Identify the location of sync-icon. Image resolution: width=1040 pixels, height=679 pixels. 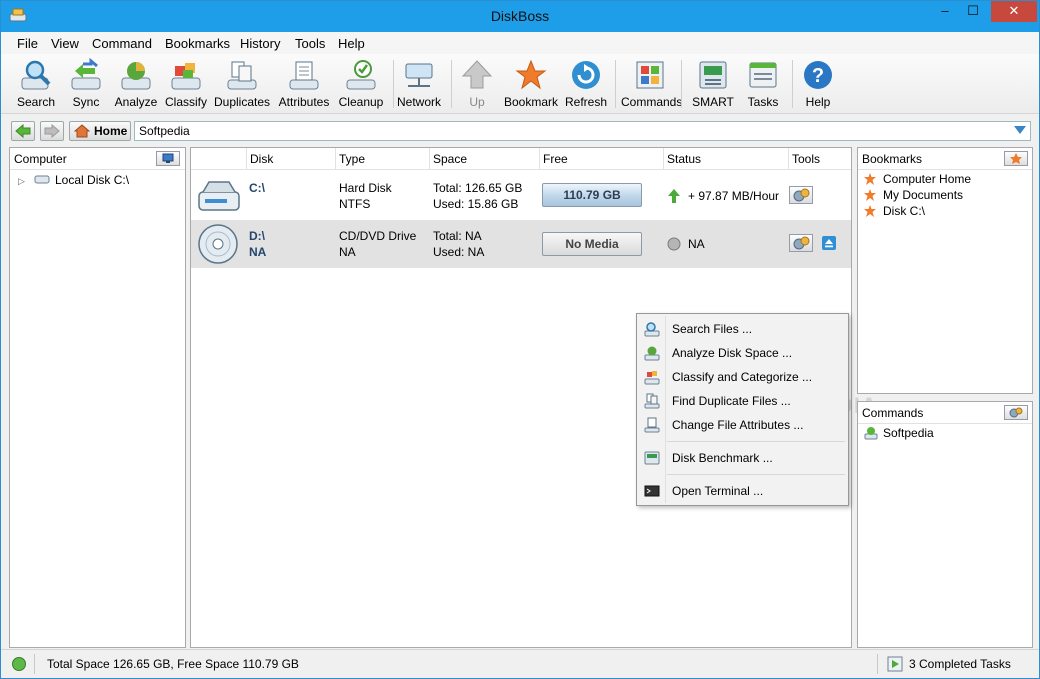
(86, 74).